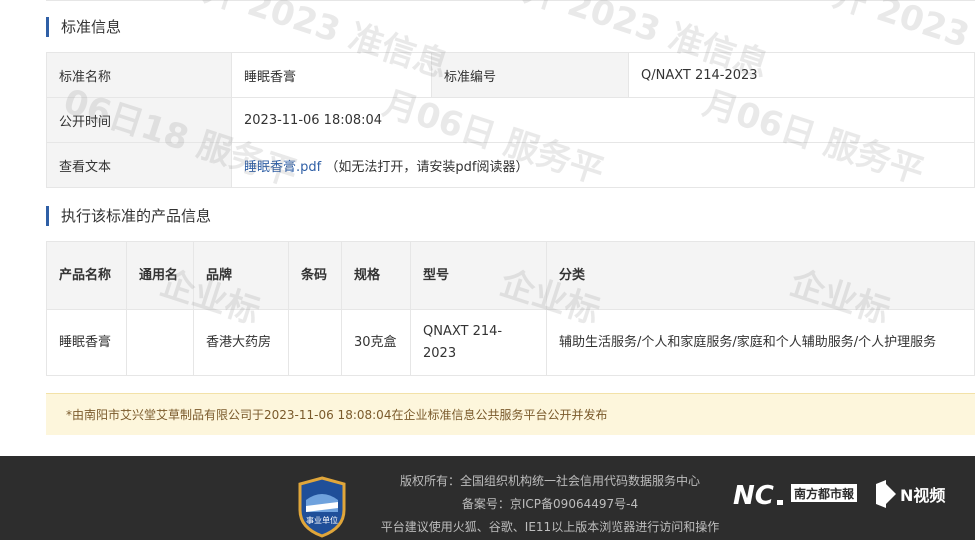  What do you see at coordinates (331, 75) in the screenshot?
I see `standard-name-value: 睡眠香膏` at bounding box center [331, 75].